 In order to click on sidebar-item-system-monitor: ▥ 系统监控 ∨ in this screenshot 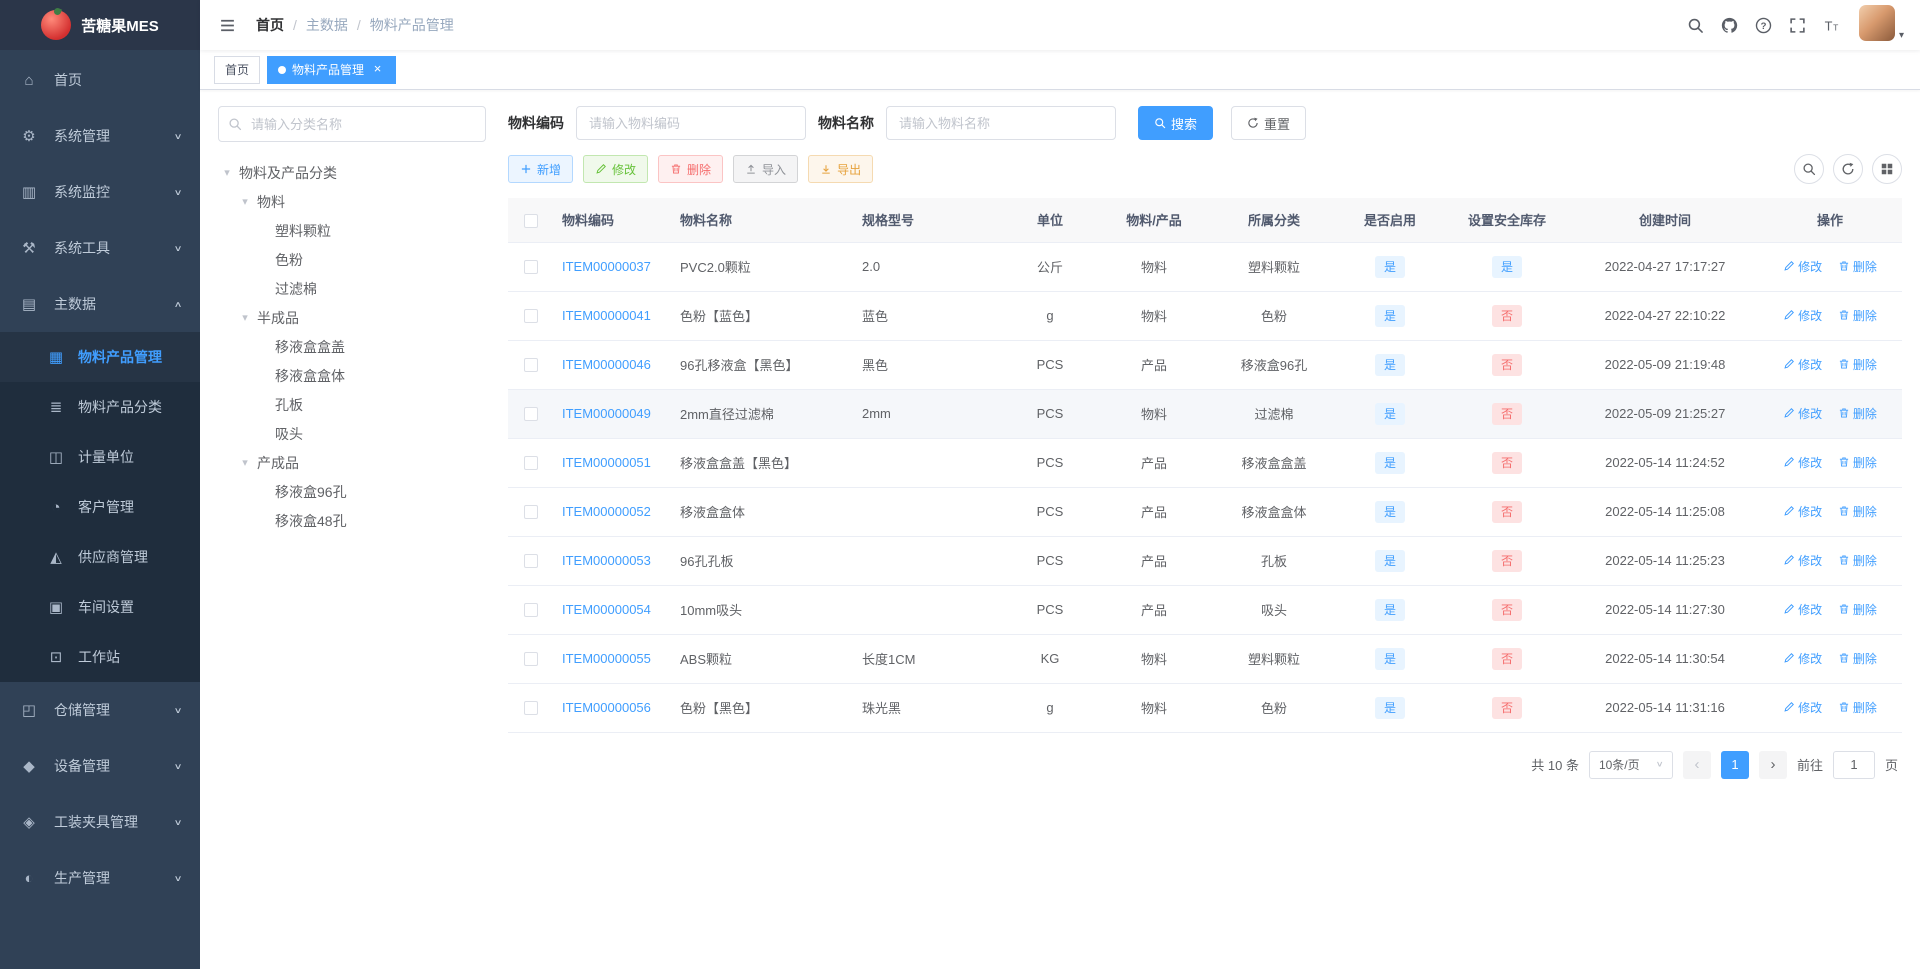, I will do `click(100, 192)`.